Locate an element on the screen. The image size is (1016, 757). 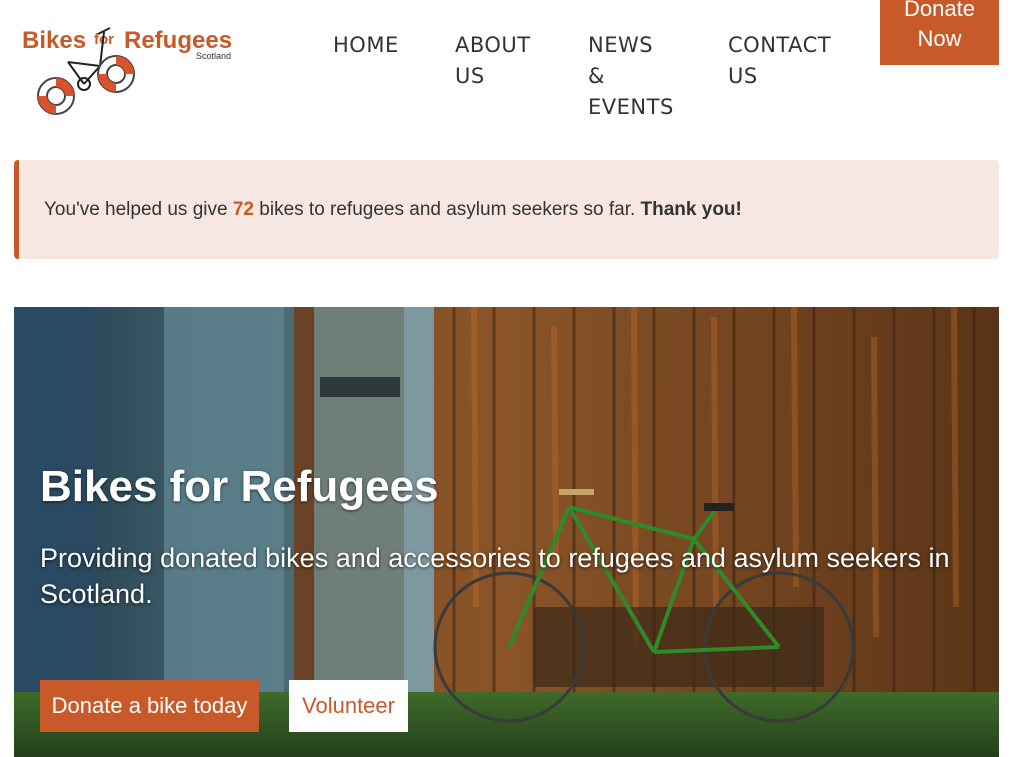
nav-contact-label-line2: US is located at coordinates (743, 76).